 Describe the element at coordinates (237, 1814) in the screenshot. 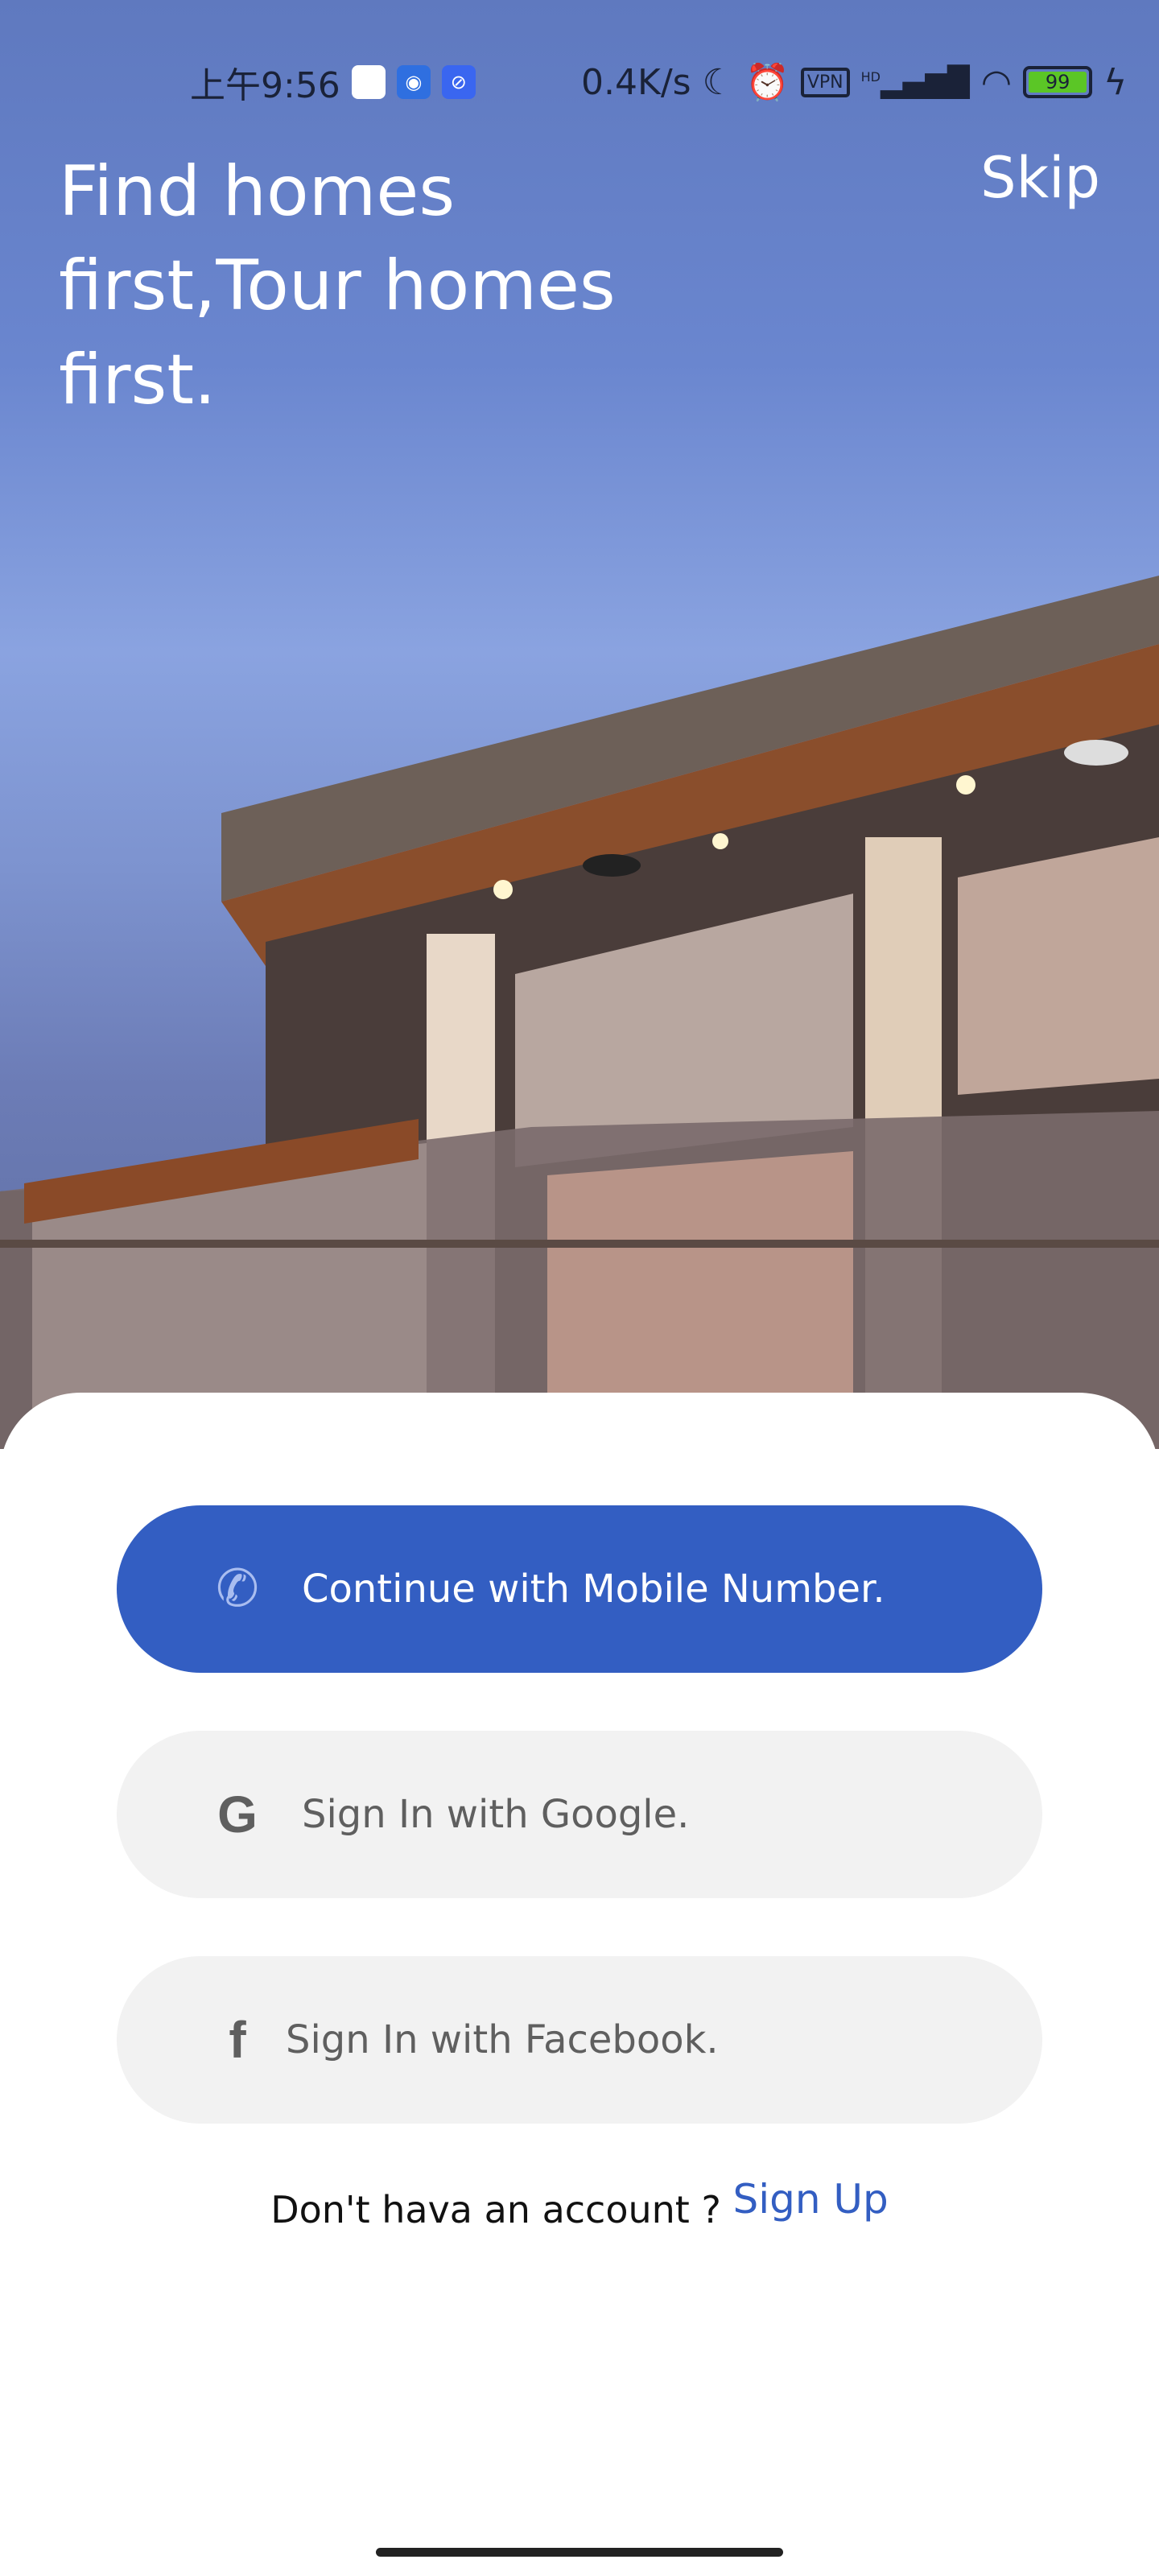

I see `google-icon: G` at that location.